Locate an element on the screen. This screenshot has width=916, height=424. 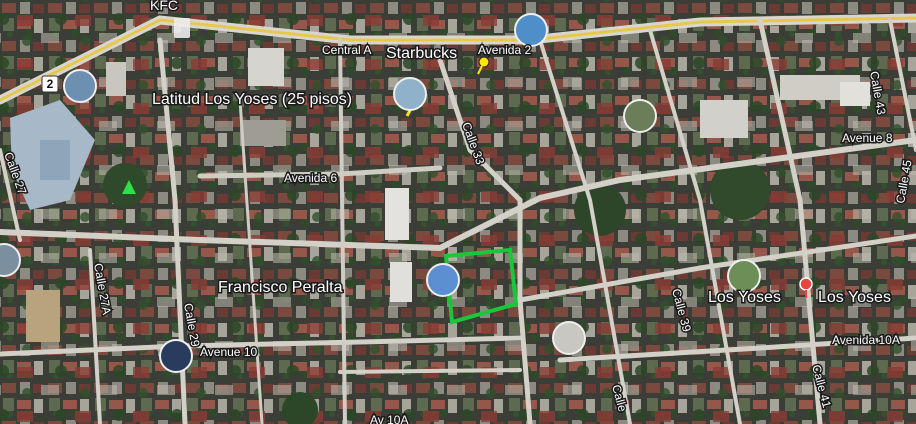
route-number-text: 2 is located at coordinates (50, 84).